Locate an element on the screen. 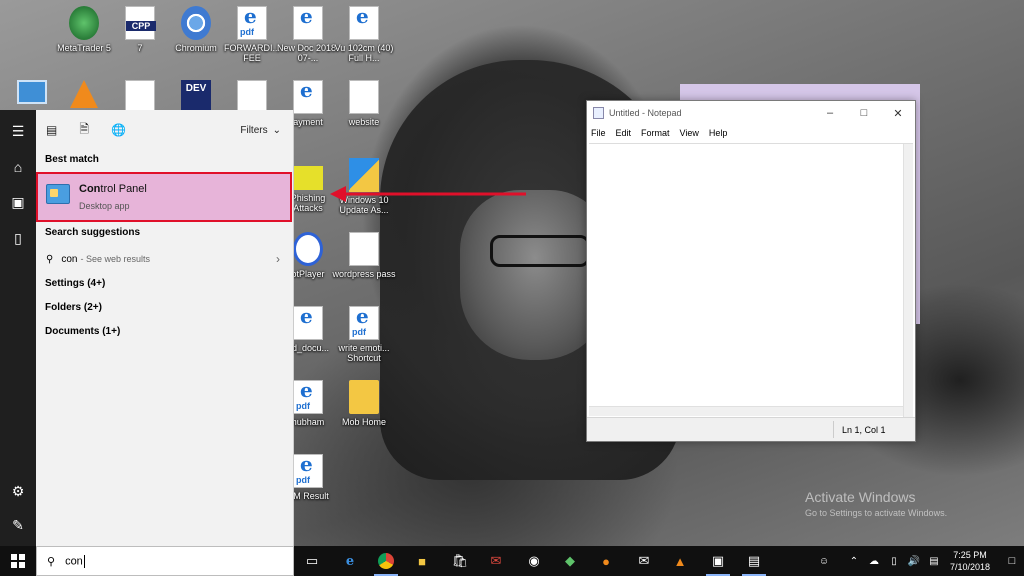 This screenshot has height=576, width=1024. desktop-icon-label: Chromium is located at coordinates (196, 48).